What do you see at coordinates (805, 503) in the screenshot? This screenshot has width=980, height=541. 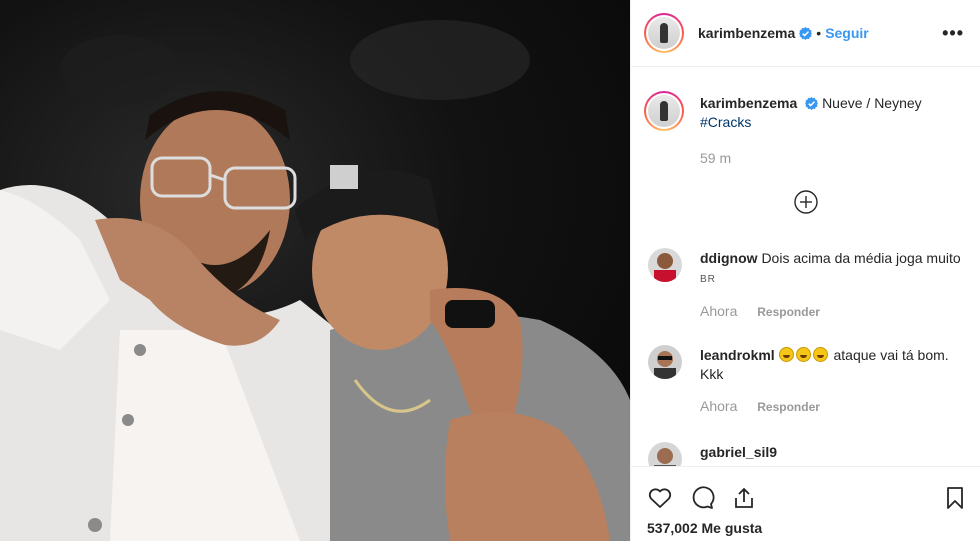 I see `post-actions: 537,002 Me gusta` at bounding box center [805, 503].